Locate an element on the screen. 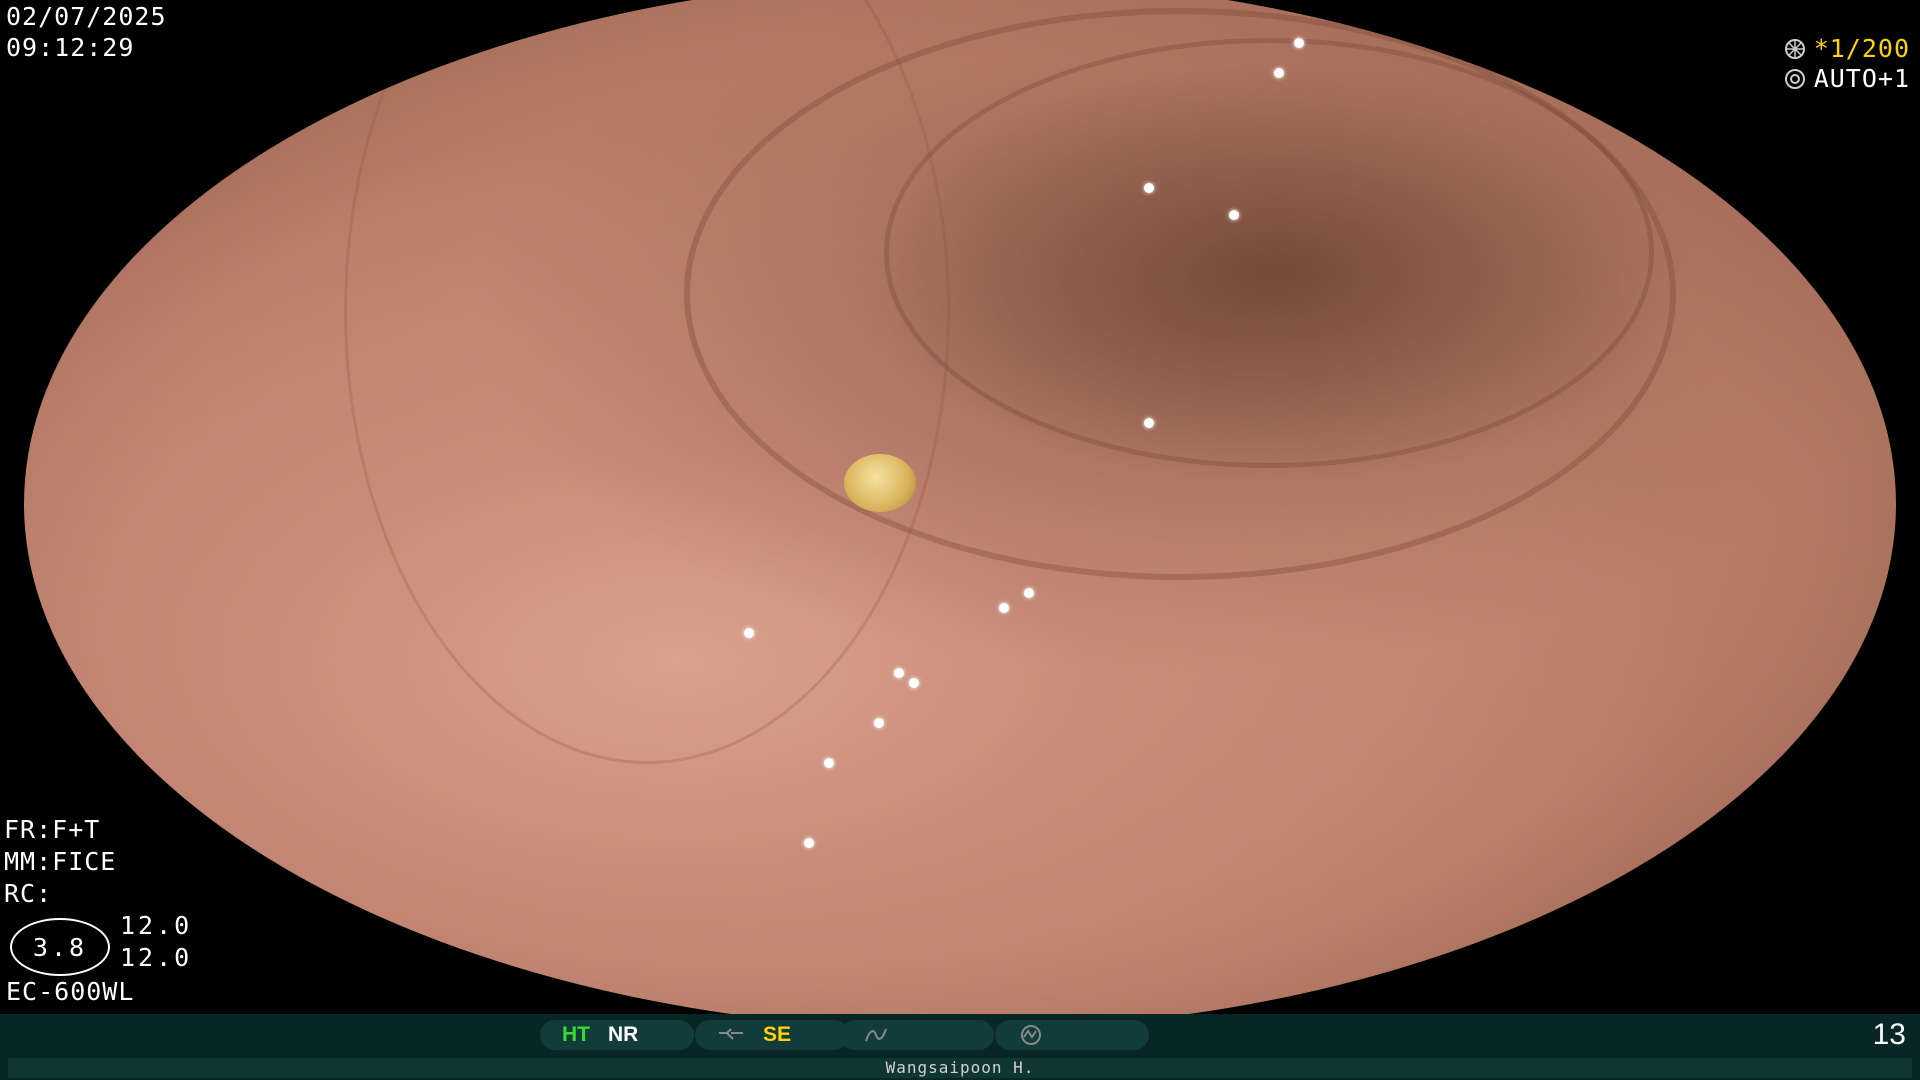 This screenshot has width=1920, height=1080. scope-model: EC-600WL is located at coordinates (70, 991).